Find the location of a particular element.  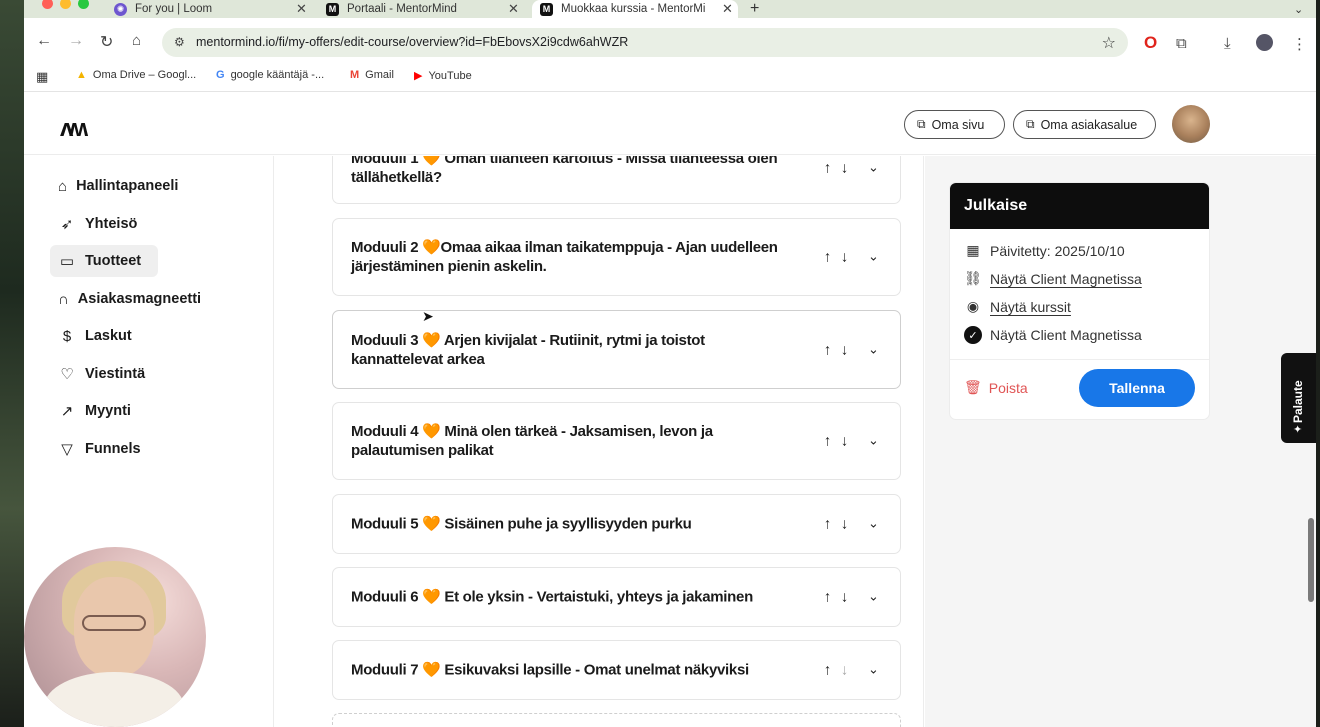

close-window-button is located at coordinates (47, 4).